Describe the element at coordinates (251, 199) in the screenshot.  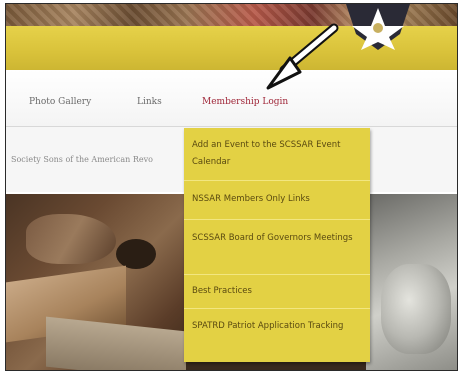
I see `menu-item-label: NSSAR Members Only Links` at that location.